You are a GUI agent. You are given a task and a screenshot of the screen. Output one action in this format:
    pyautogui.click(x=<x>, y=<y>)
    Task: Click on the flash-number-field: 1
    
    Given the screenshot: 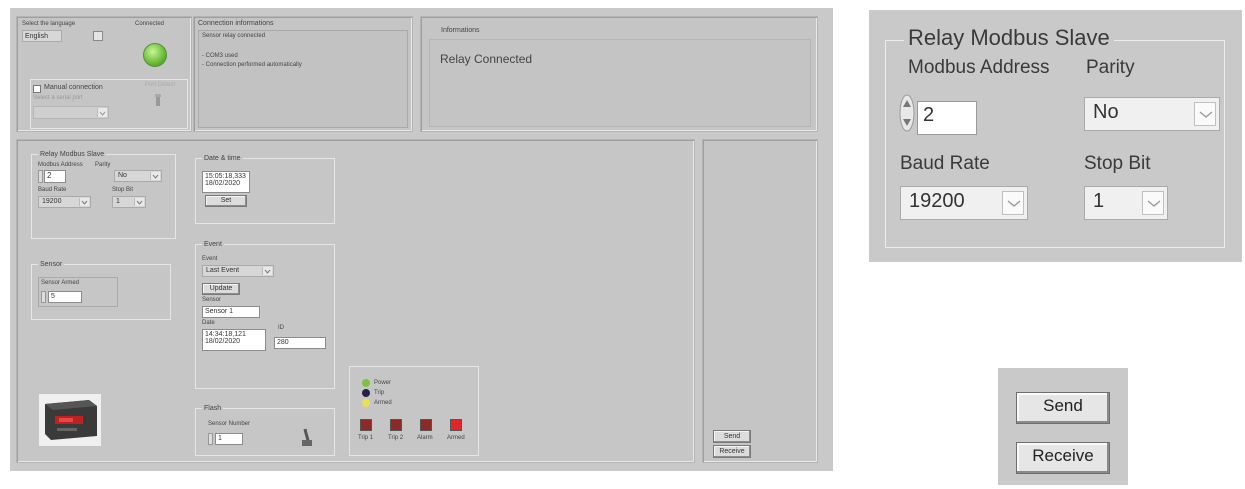 What is the action you would take?
    pyautogui.click(x=229, y=439)
    